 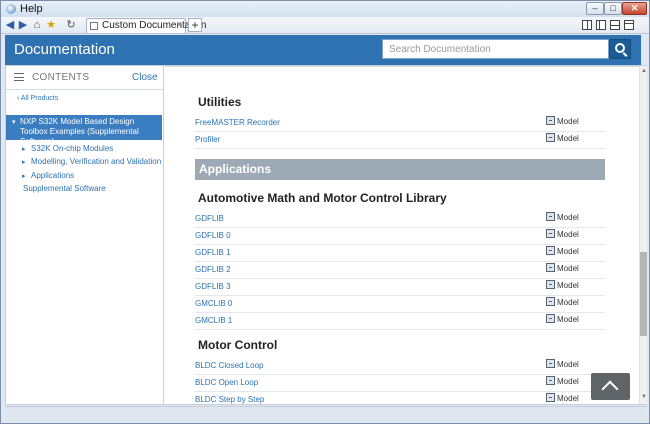 I want to click on sidebar-header: CONTENTS Close, so click(x=84, y=78).